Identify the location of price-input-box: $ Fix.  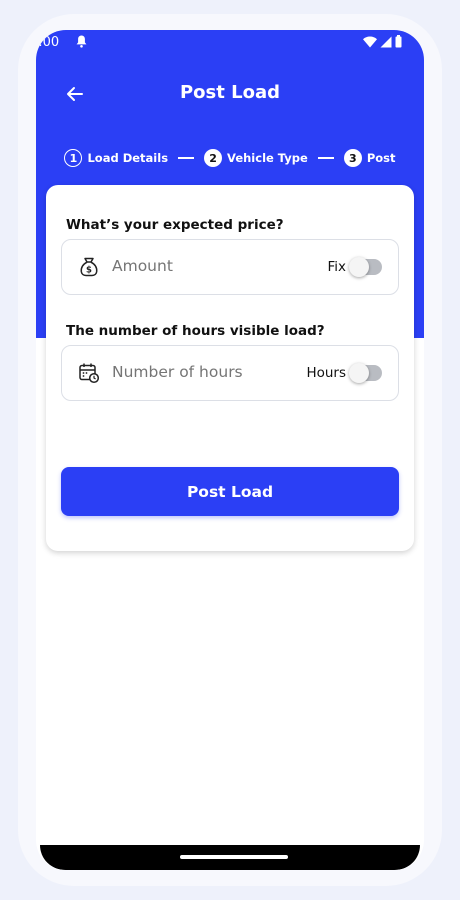
(230, 267).